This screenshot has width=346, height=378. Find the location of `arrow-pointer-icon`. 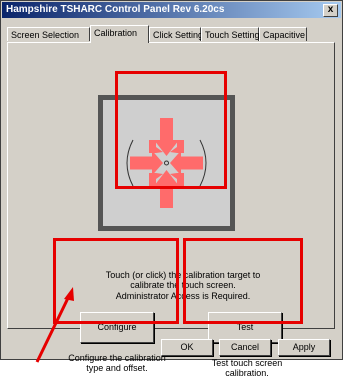

arrow-pointer-icon is located at coordinates (54, 325).